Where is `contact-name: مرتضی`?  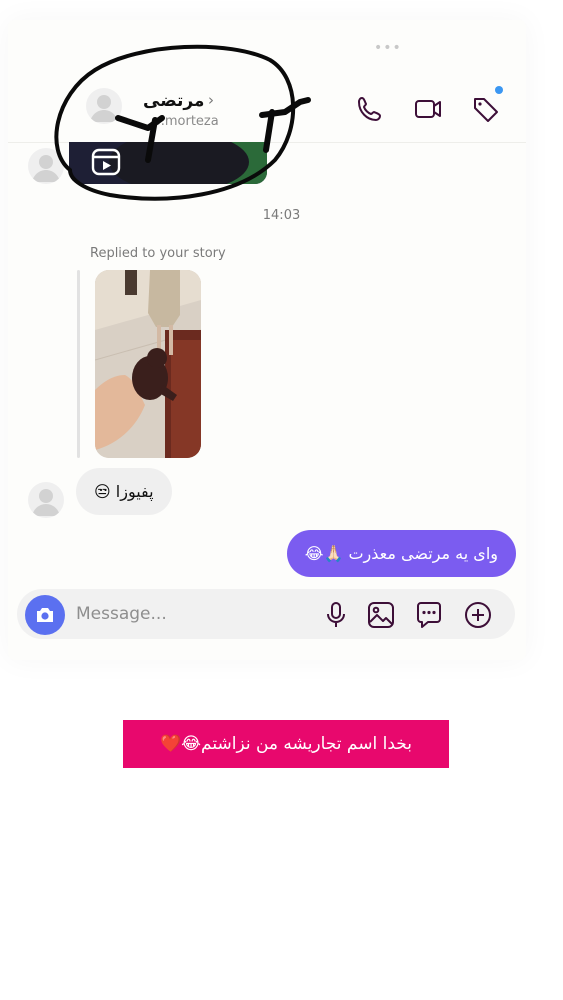
contact-name: مرتضی is located at coordinates (173, 101).